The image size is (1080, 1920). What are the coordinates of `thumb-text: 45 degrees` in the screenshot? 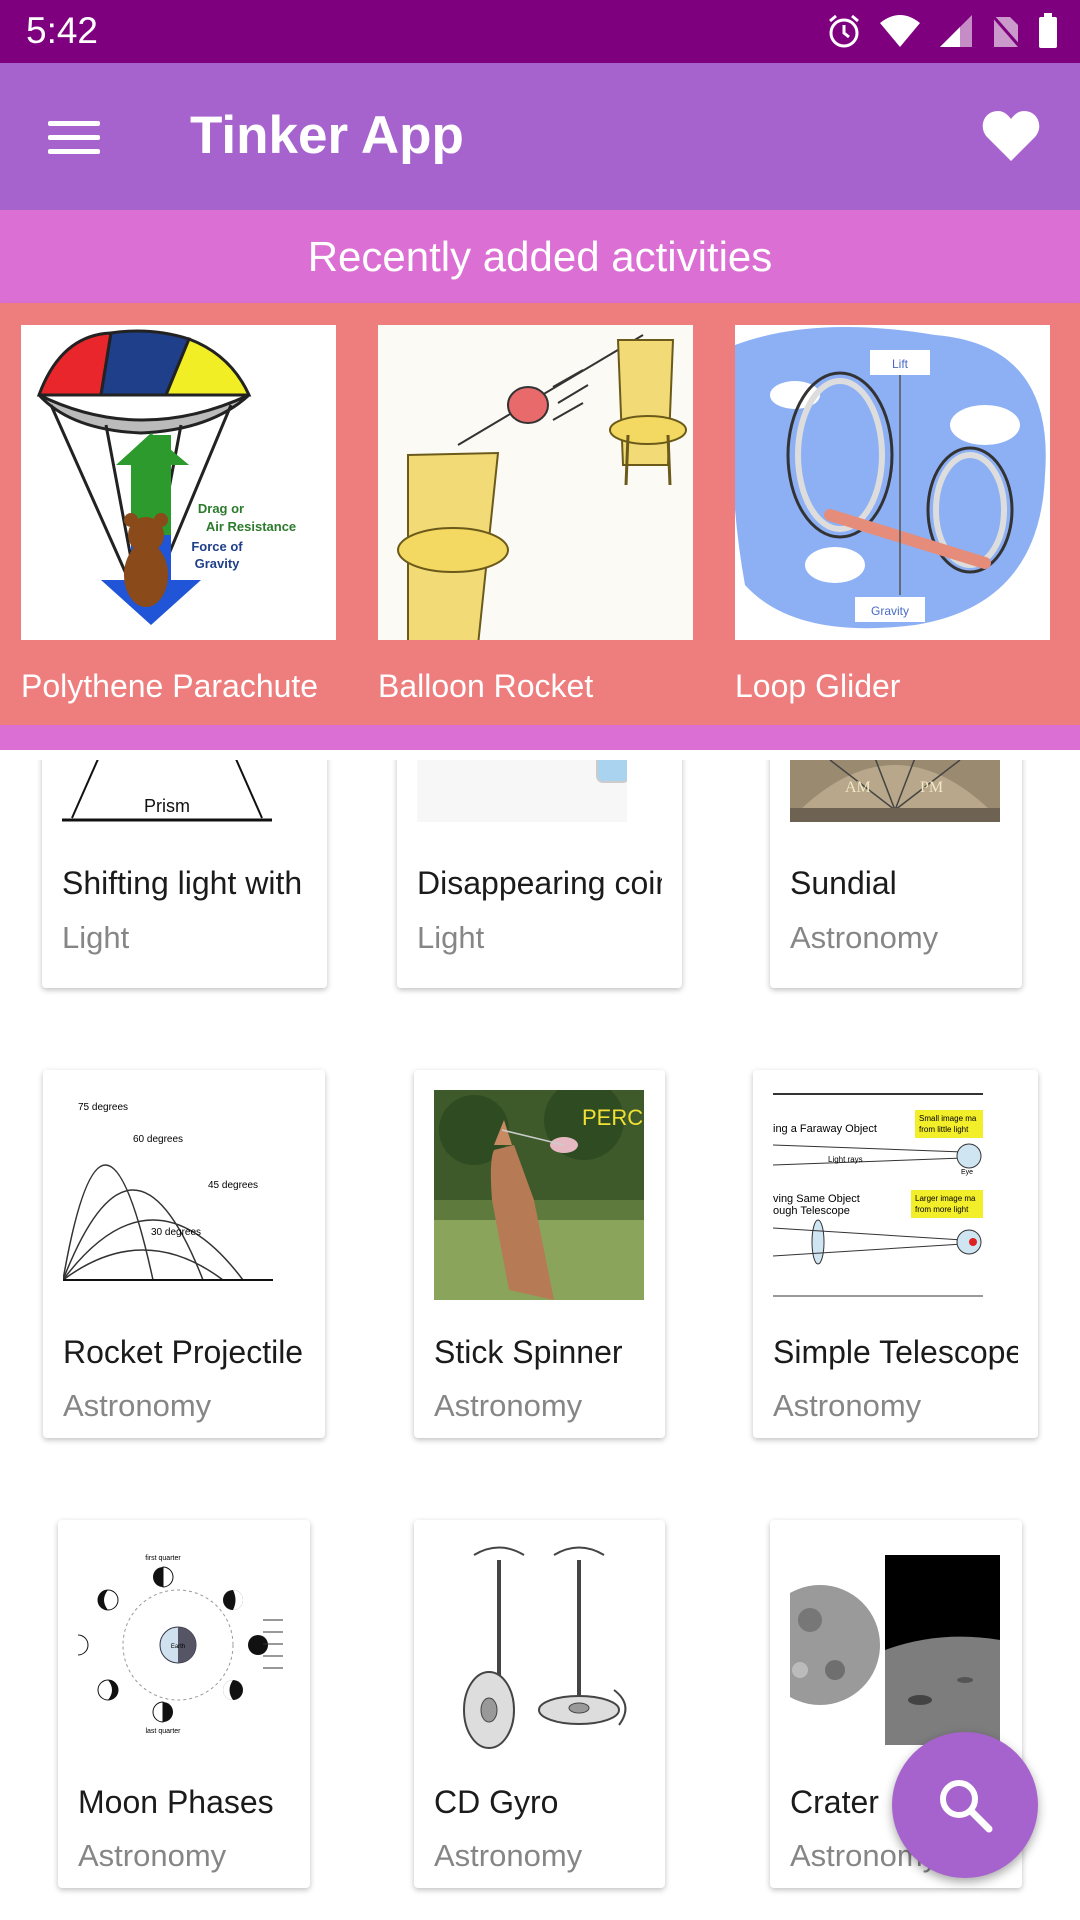 It's located at (233, 1185).